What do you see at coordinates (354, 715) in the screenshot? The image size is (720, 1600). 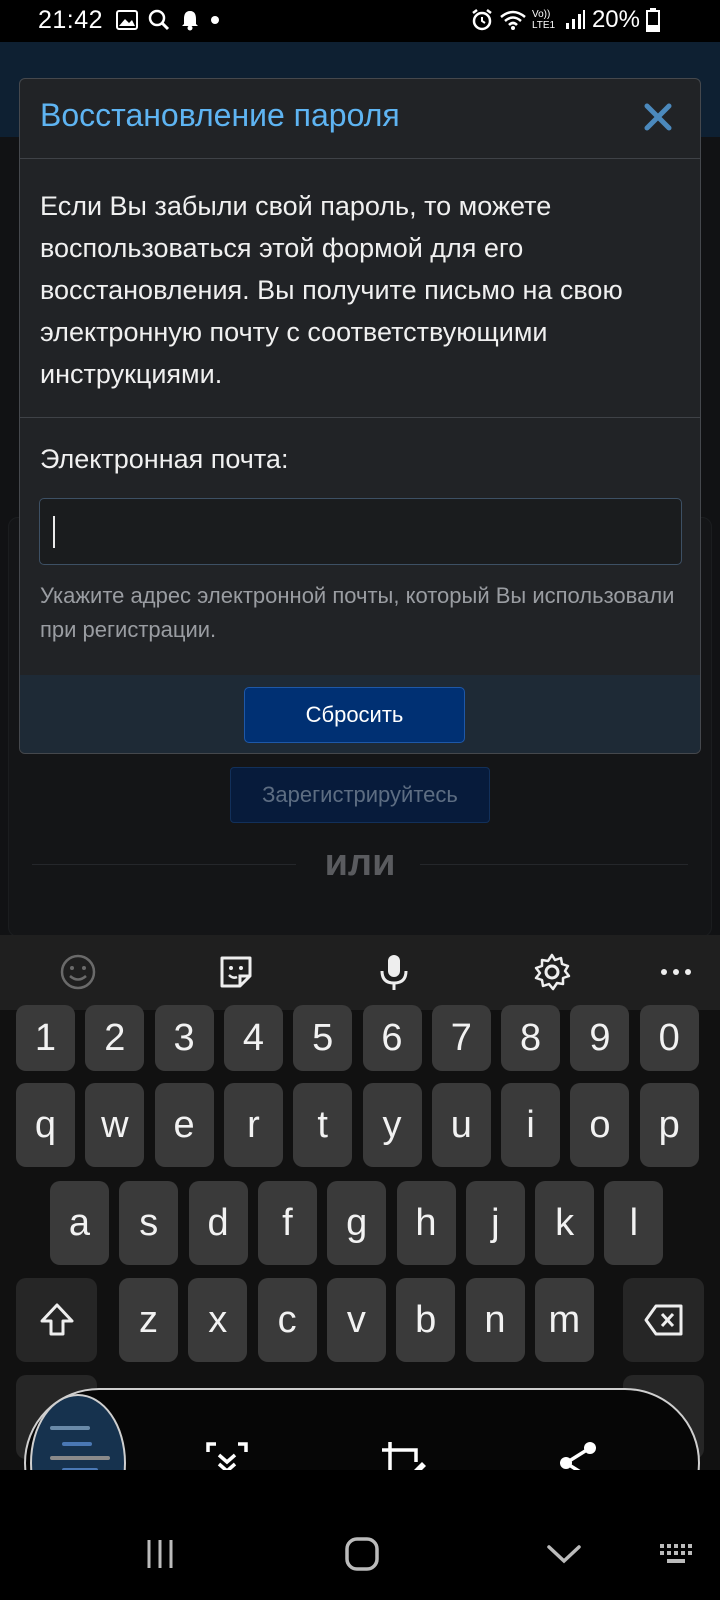 I see `reset-button: Сбросить` at bounding box center [354, 715].